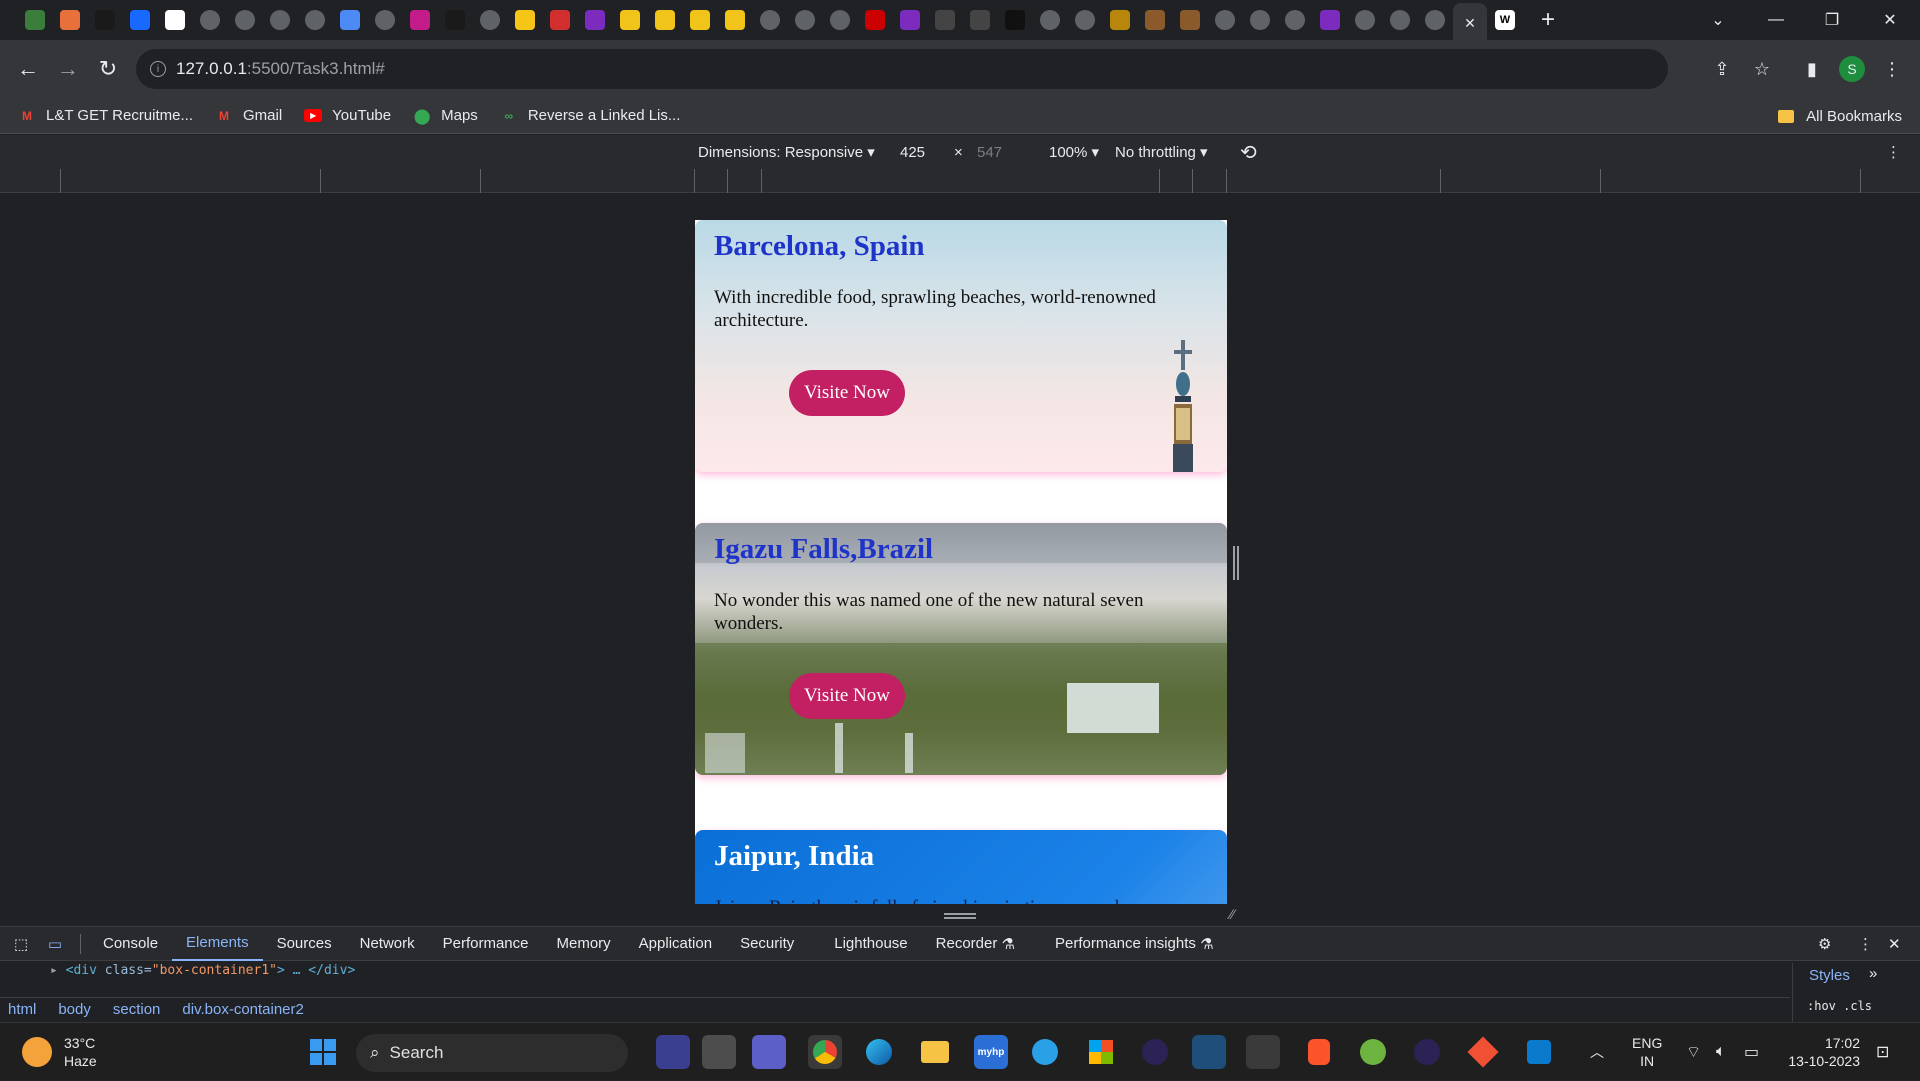 This screenshot has height=1081, width=1920. I want to click on tab-performance-insights: Performance insights ⚗, so click(1134, 944).